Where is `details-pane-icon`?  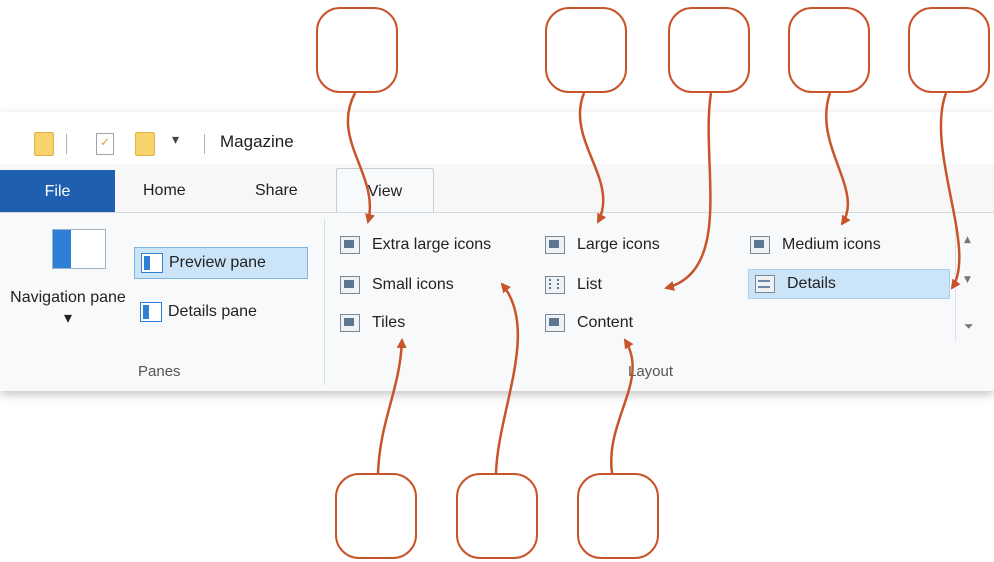
details-pane-icon is located at coordinates (151, 312).